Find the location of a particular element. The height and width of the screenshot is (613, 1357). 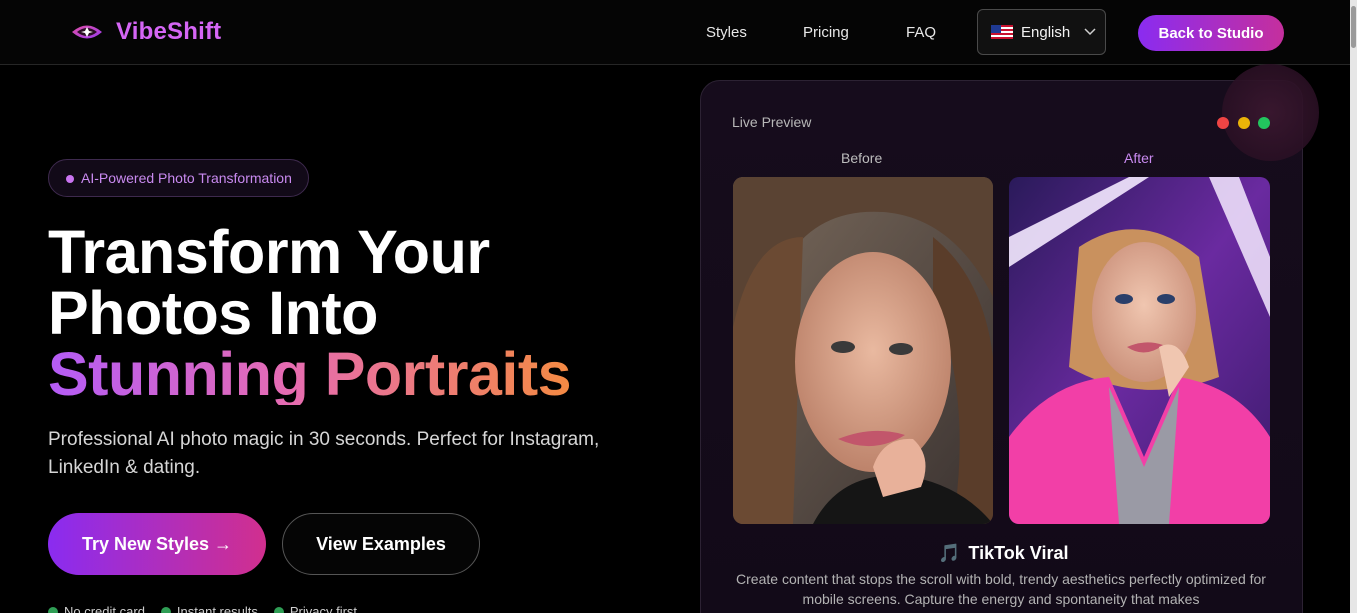

hero-title-line-1: Transform Your is located at coordinates (269, 252).